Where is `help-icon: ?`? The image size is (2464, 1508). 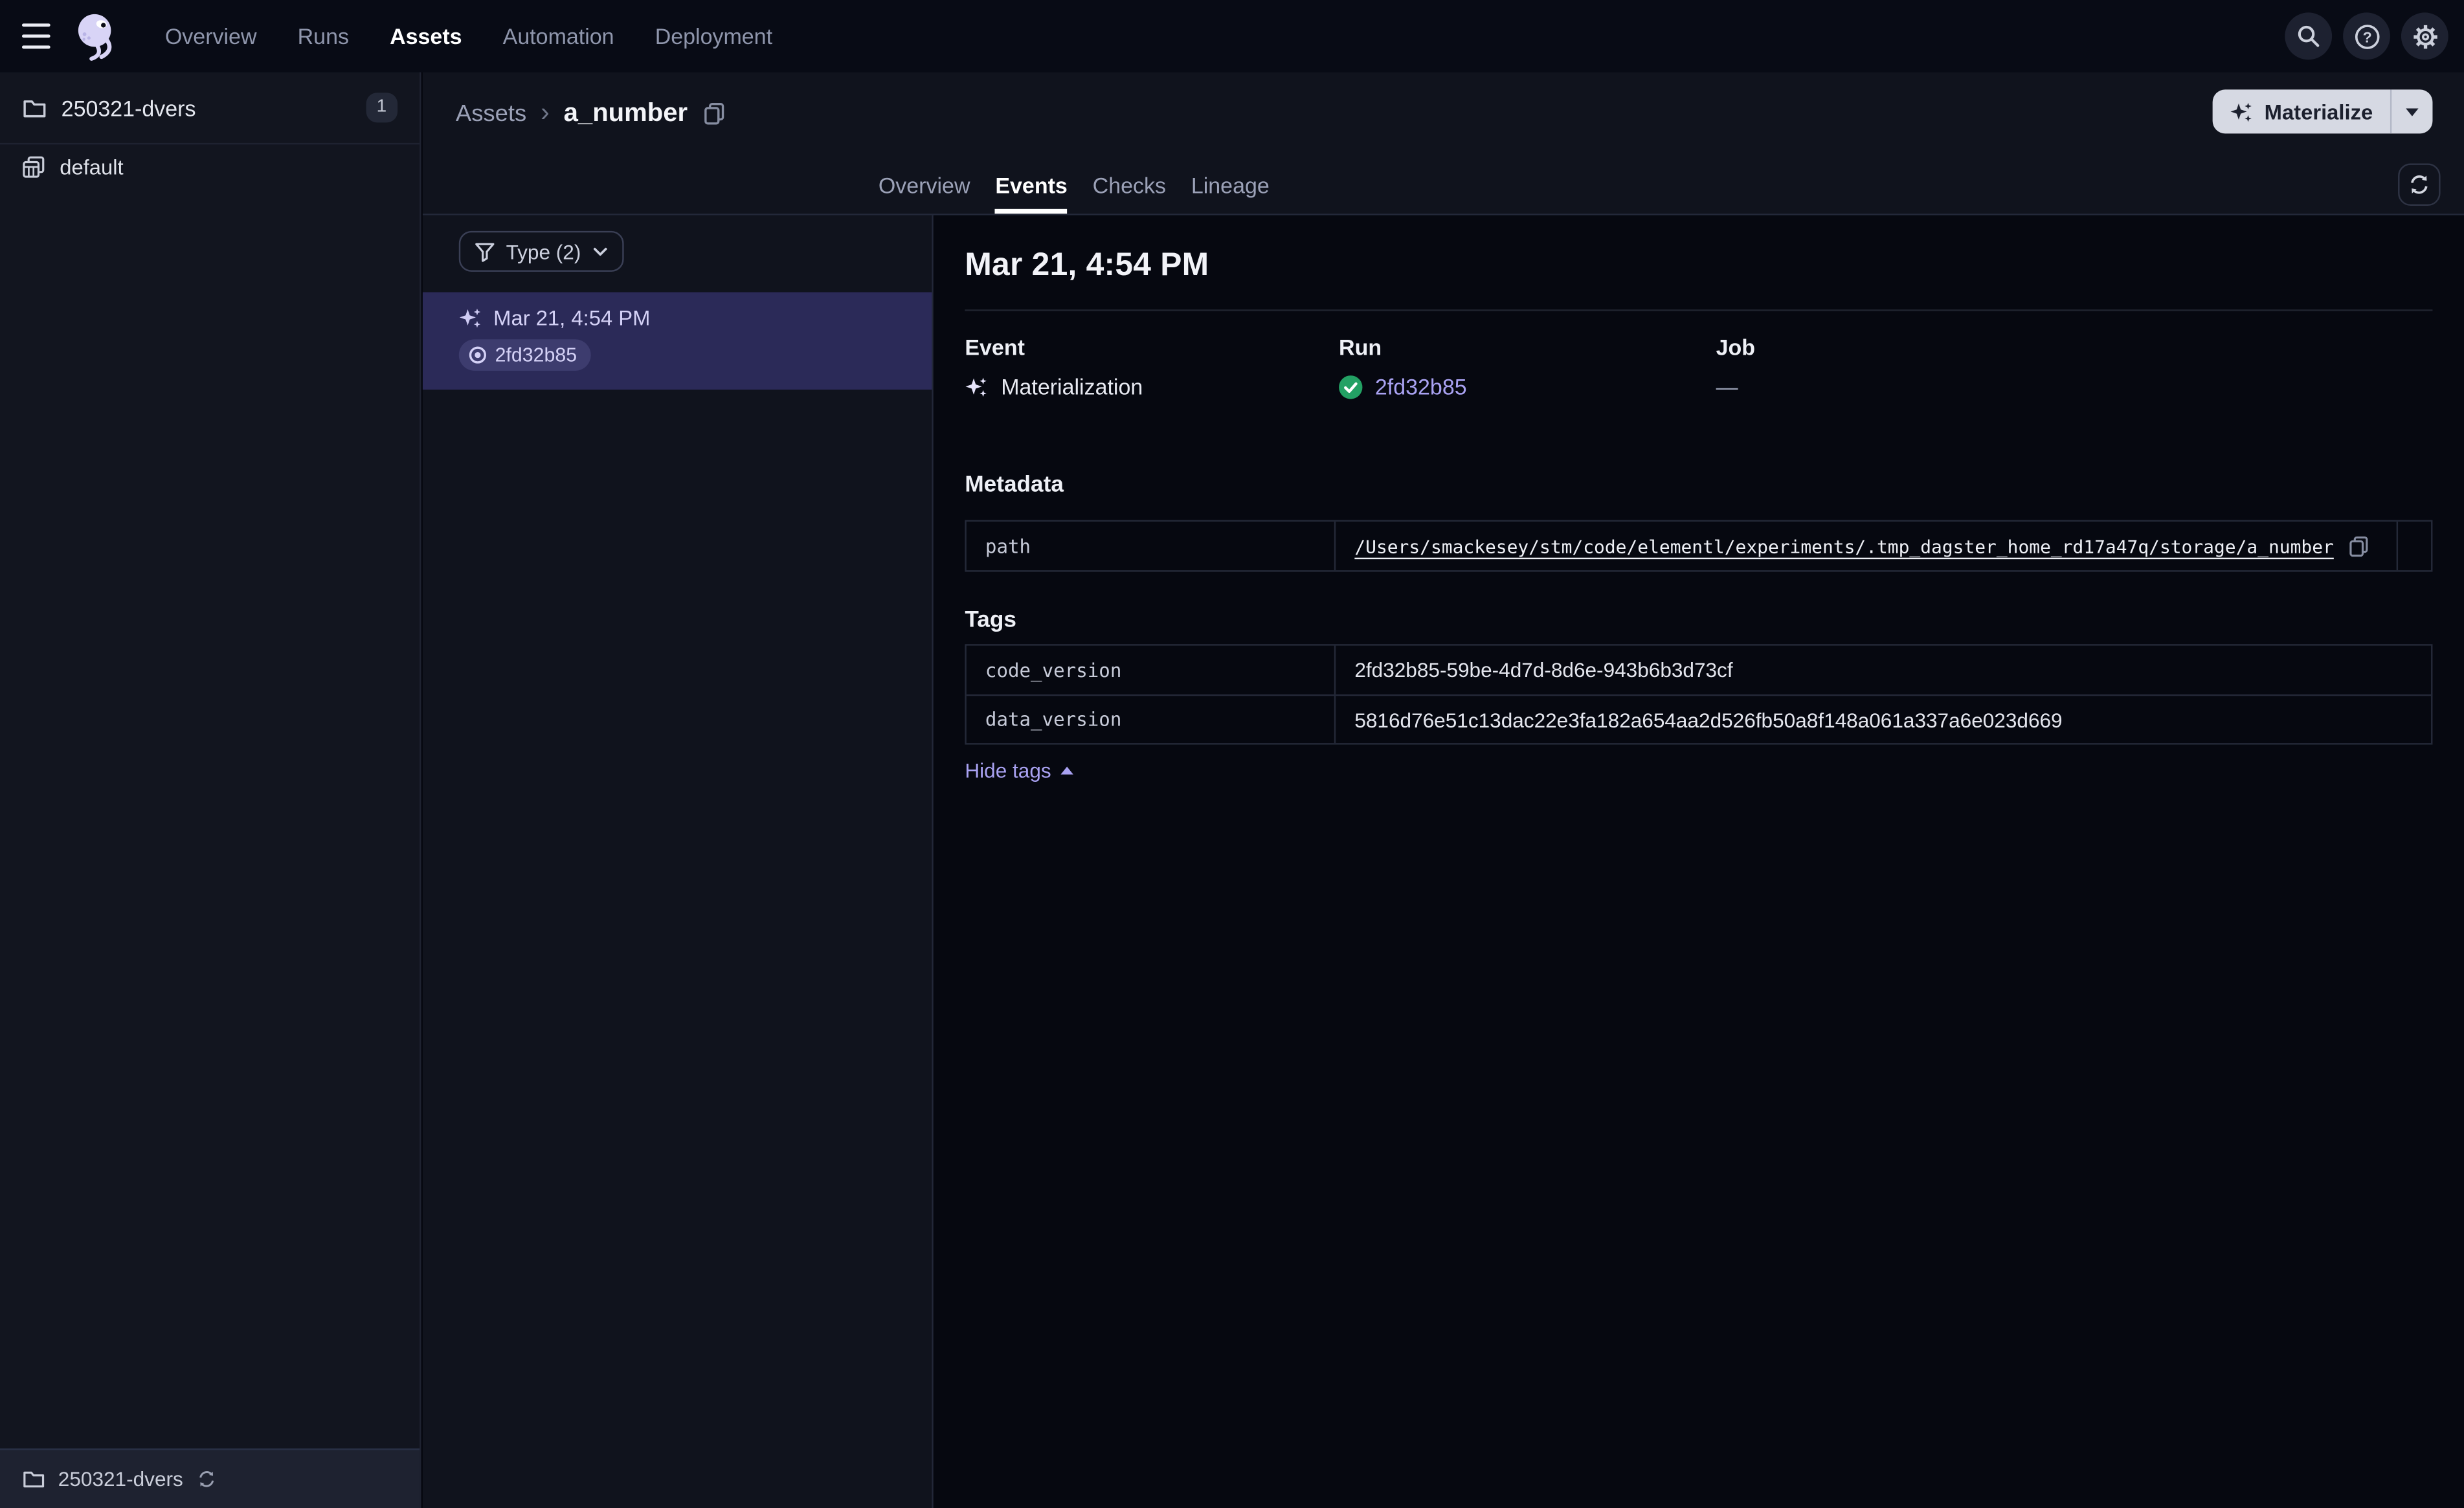 help-icon: ? is located at coordinates (2366, 36).